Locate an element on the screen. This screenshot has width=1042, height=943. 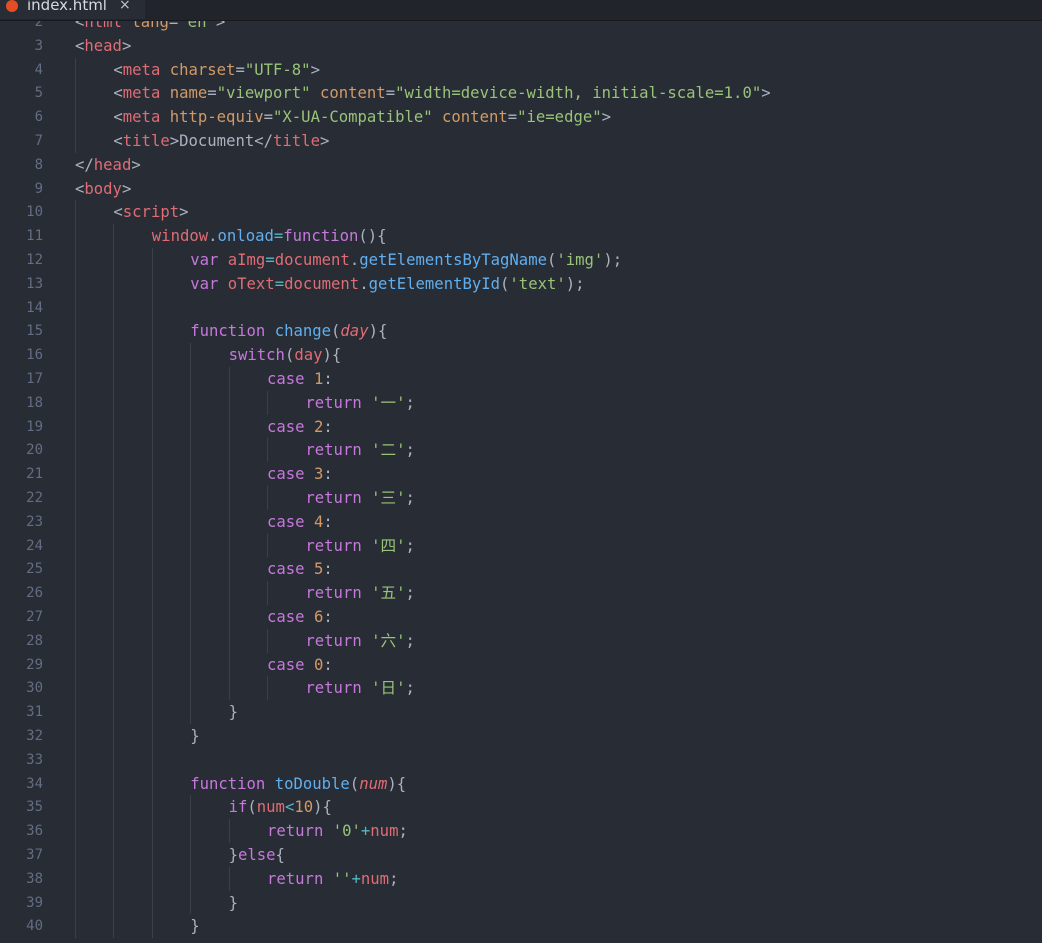
code-line: 7 <title>Document</title> is located at coordinates (521, 141).